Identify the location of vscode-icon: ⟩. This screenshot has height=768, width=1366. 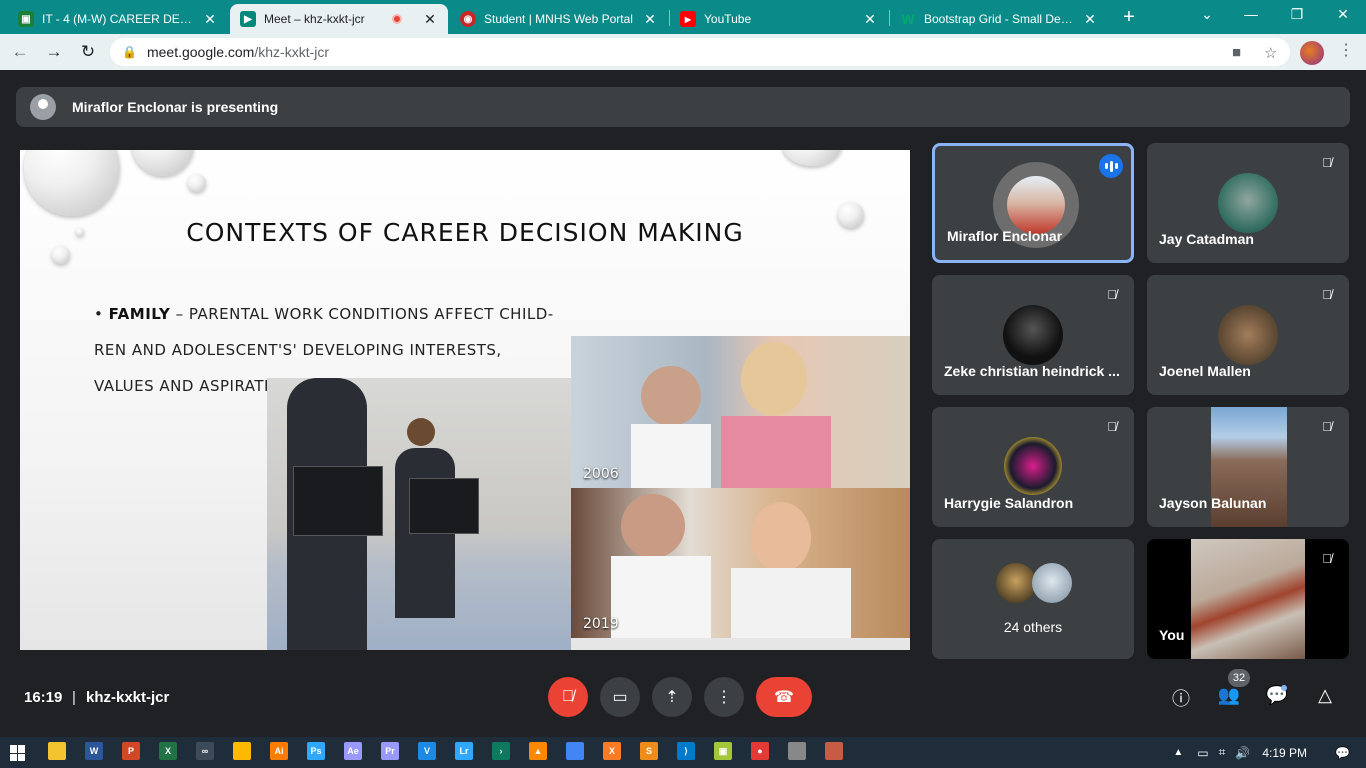
(686, 751).